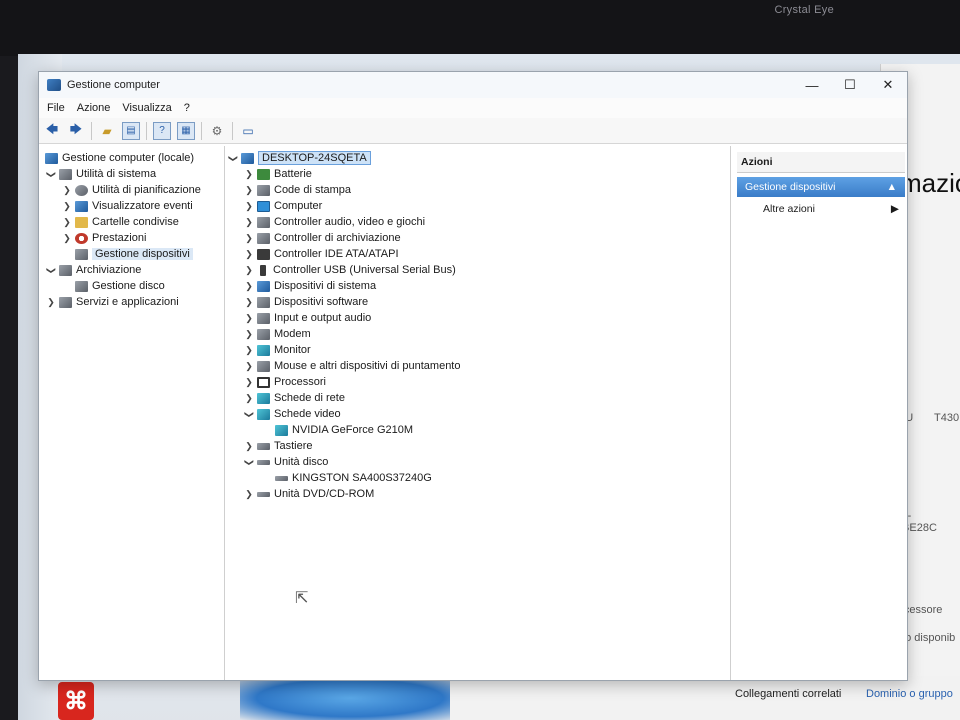  I want to click on maximize-button: ☐, so click(850, 85).